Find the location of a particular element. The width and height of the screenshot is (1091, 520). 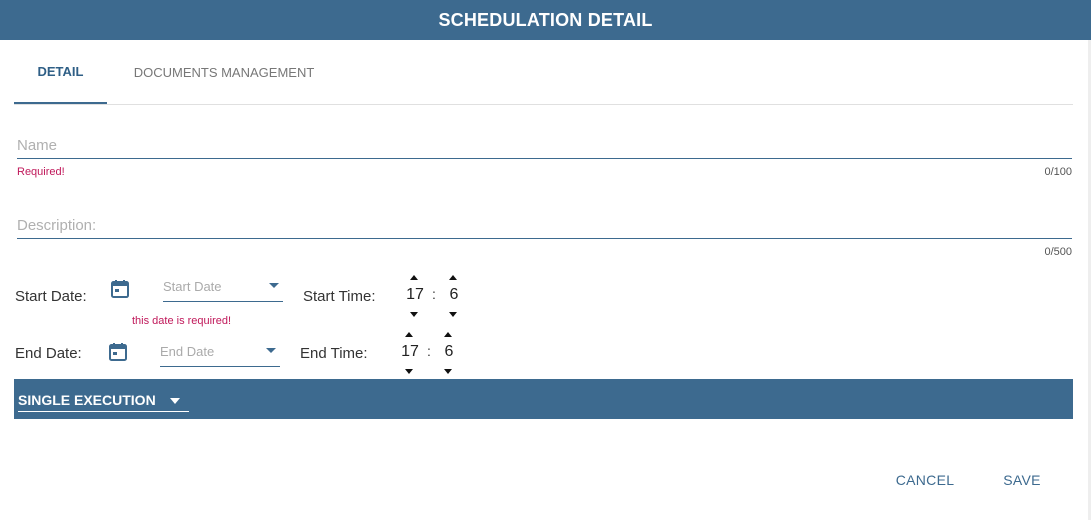

end-date-select: End Date is located at coordinates (220, 352).